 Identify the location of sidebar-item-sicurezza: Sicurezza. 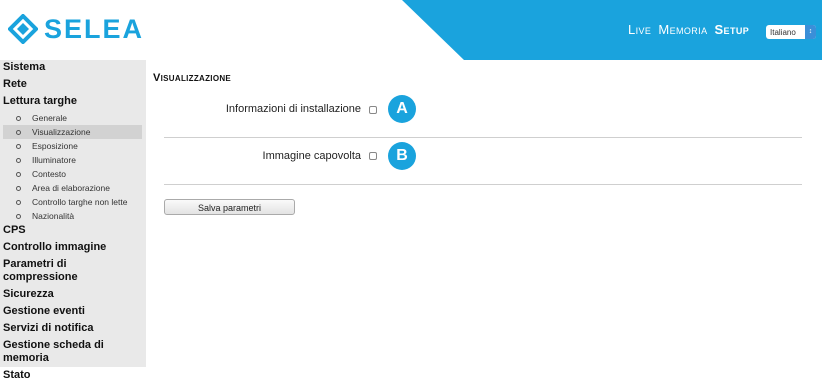
(71, 295).